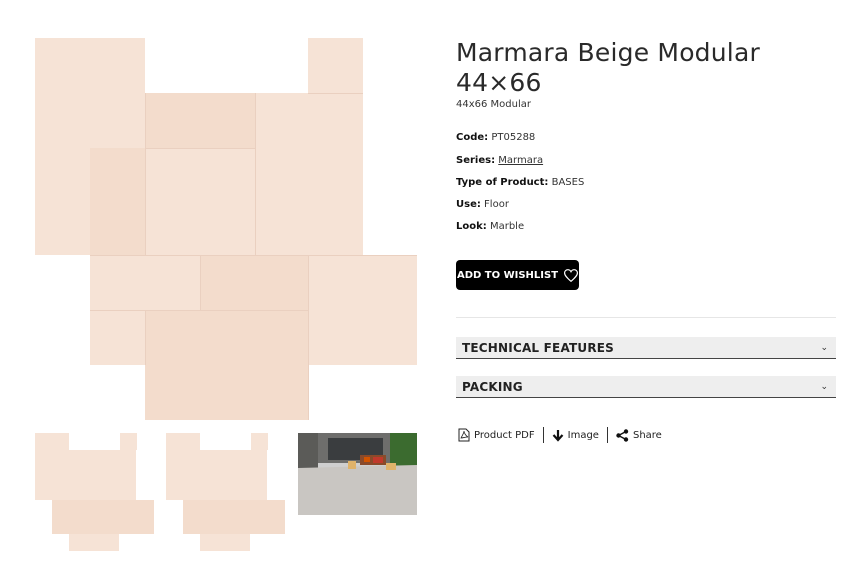 This screenshot has height=570, width=864. Describe the element at coordinates (571, 275) in the screenshot. I see `heart-icon` at that location.